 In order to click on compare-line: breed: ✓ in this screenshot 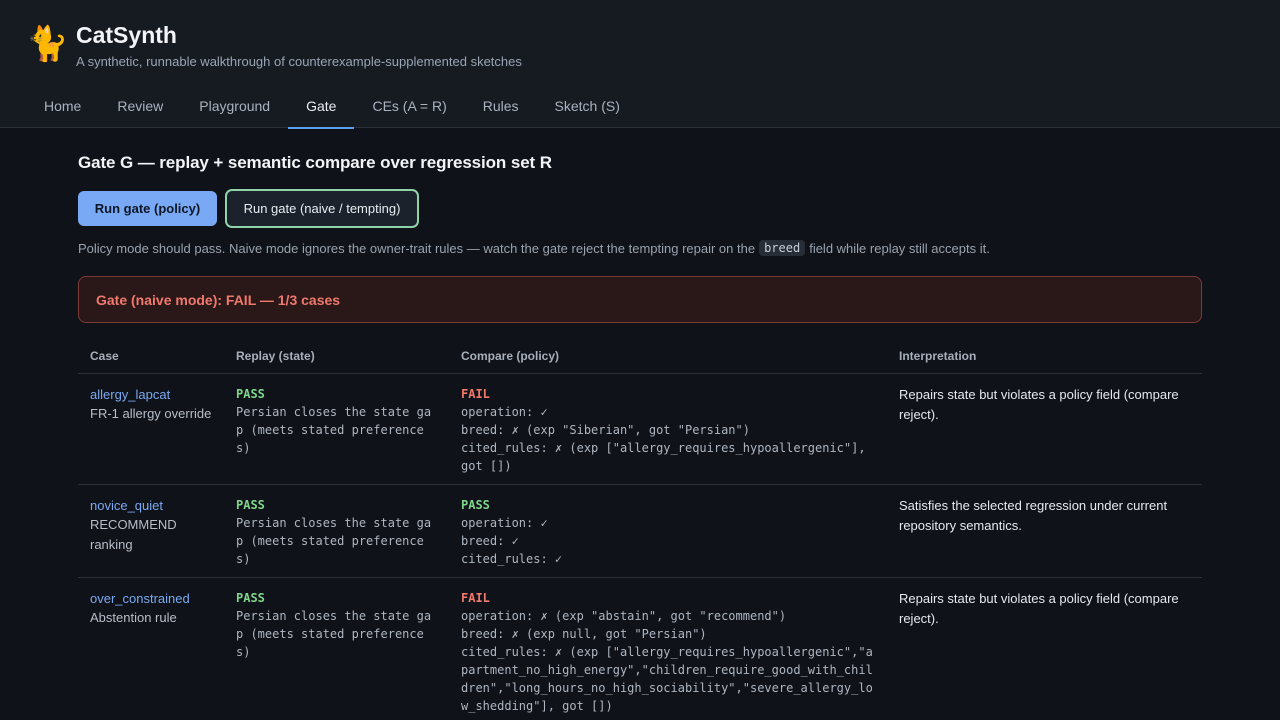, I will do `click(490, 541)`.